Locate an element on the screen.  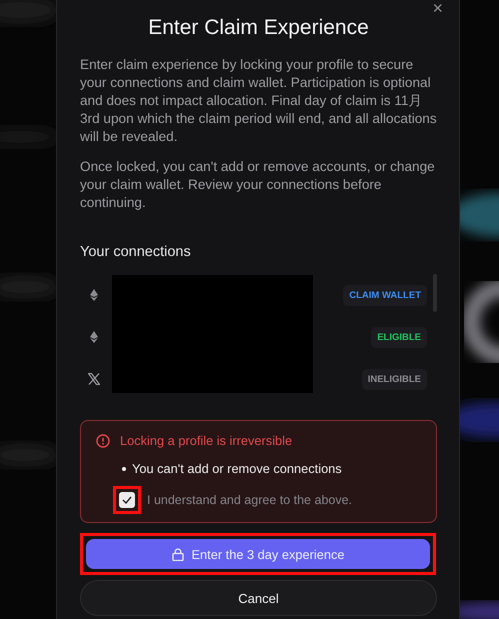
dialog-title: Enter Claim Experience is located at coordinates (258, 28).